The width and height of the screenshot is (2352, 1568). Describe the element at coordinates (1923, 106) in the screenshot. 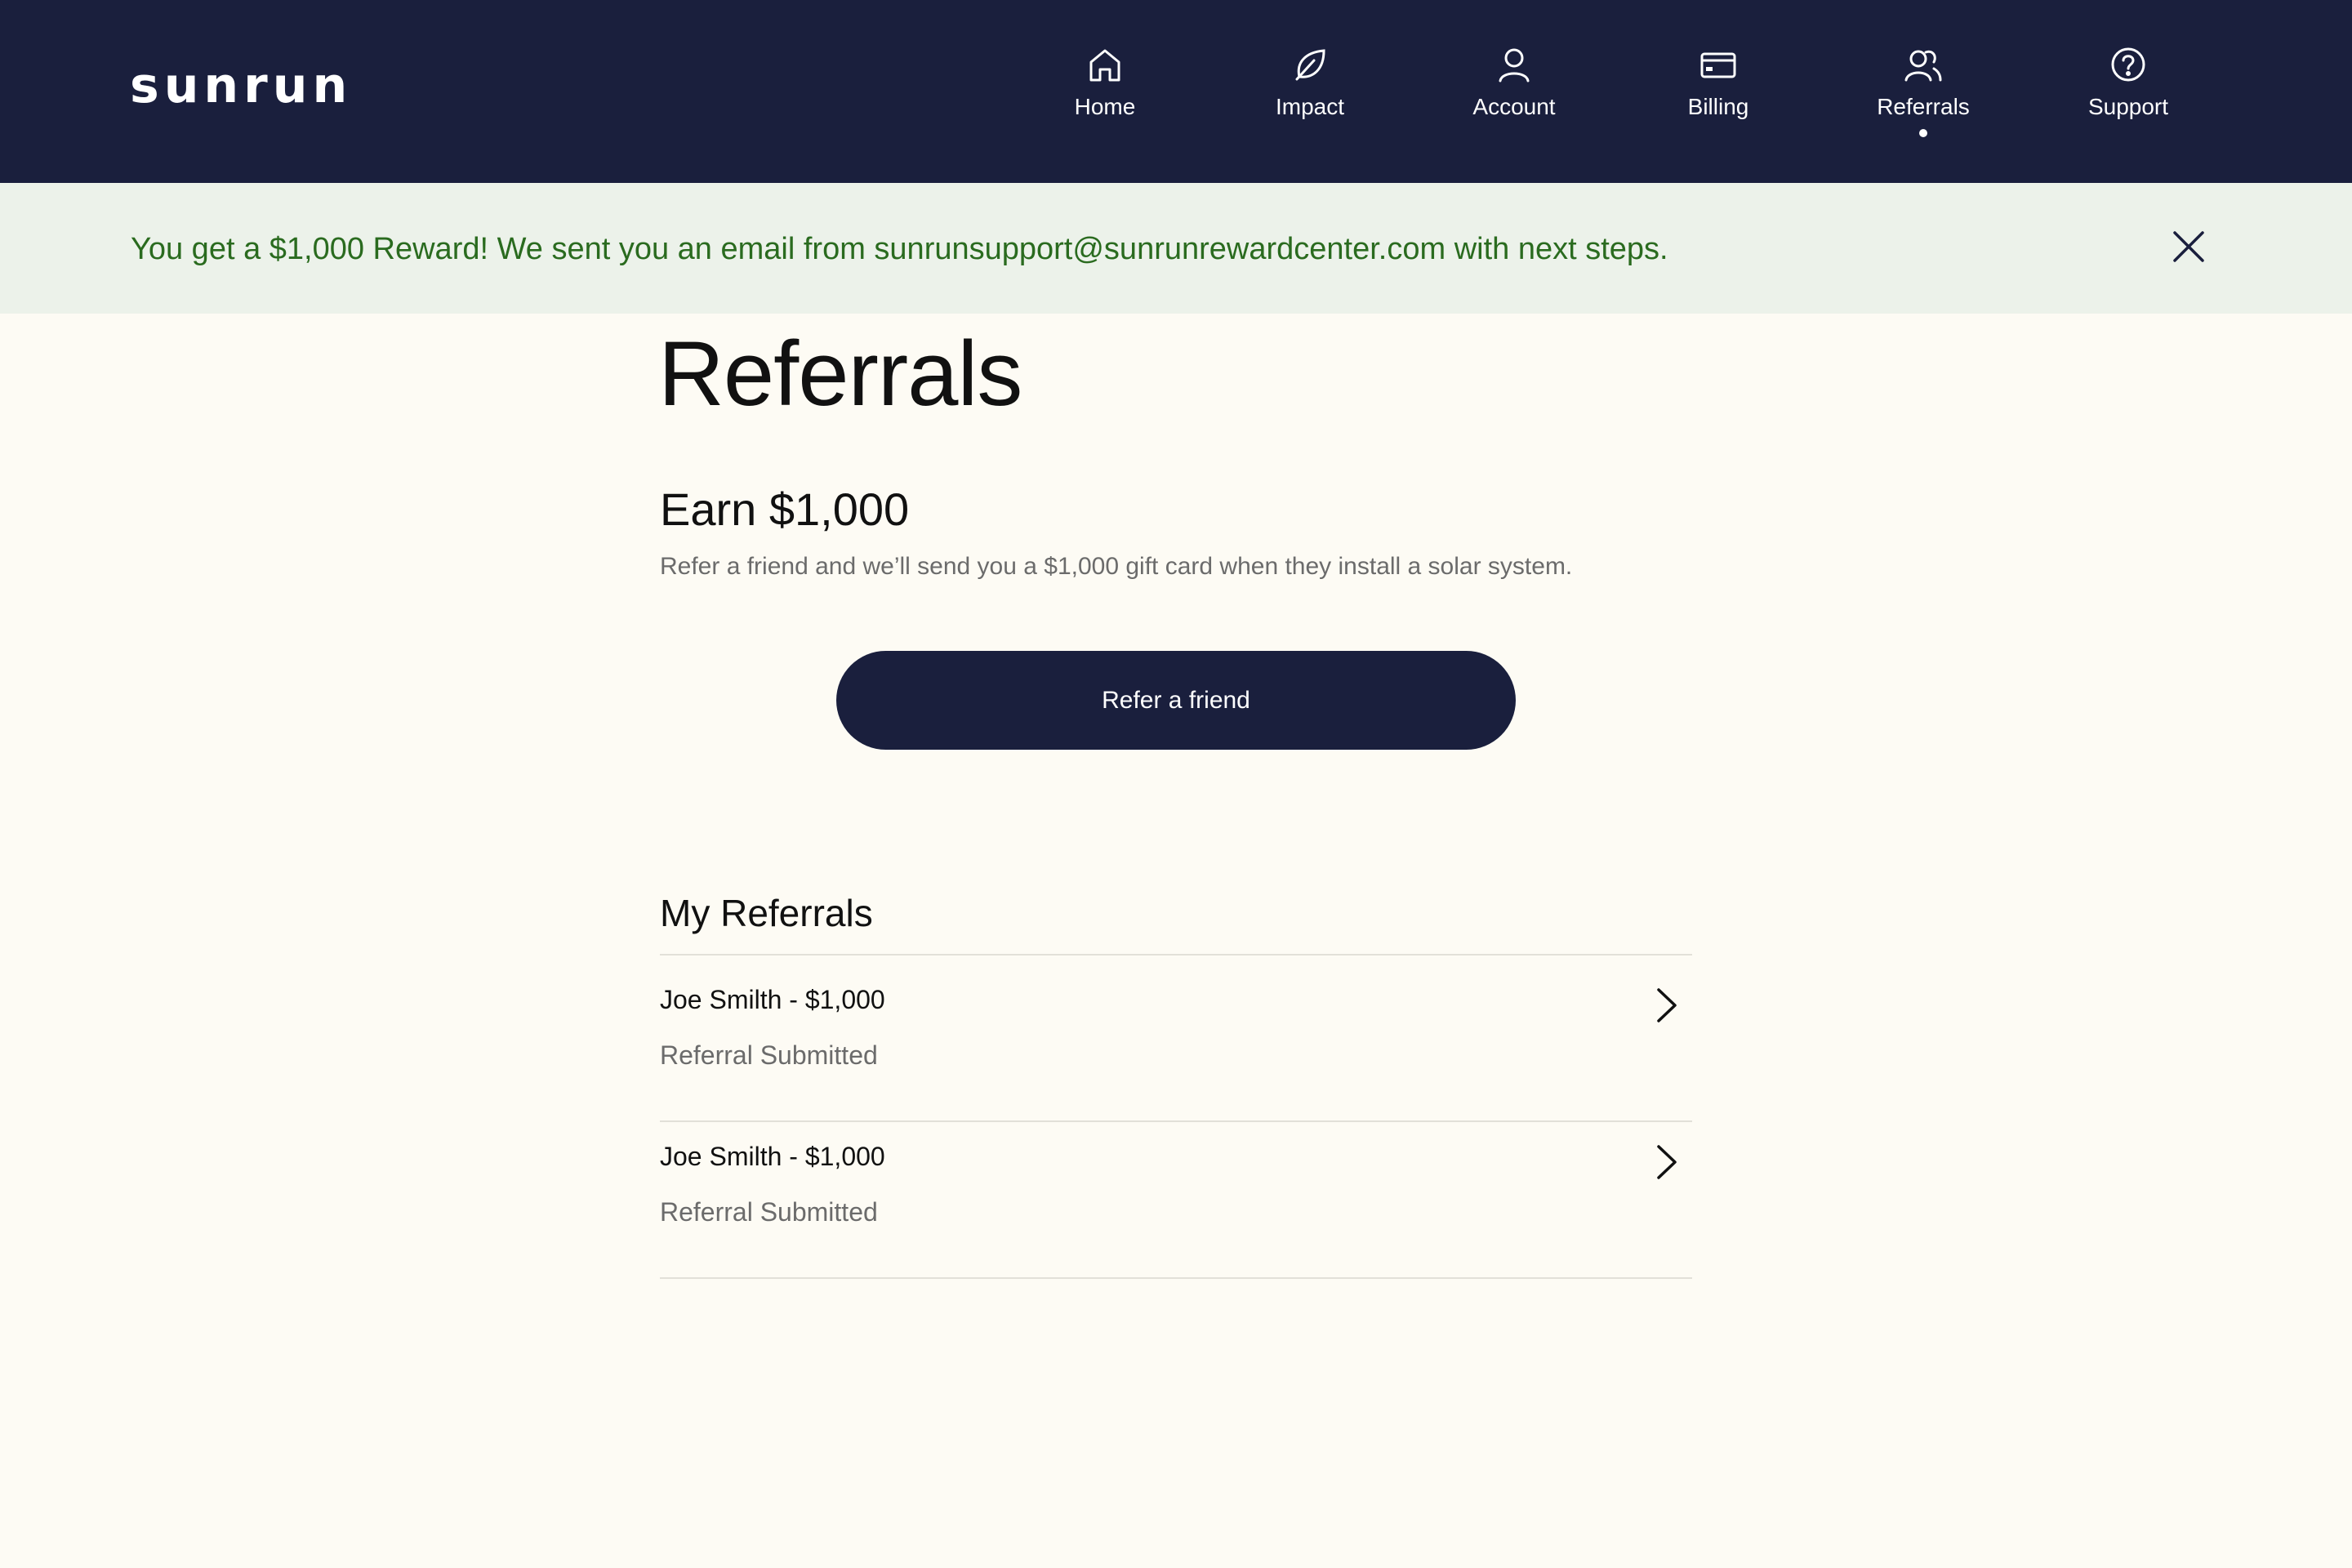

I see `nav-label-referrals: Referrals` at that location.